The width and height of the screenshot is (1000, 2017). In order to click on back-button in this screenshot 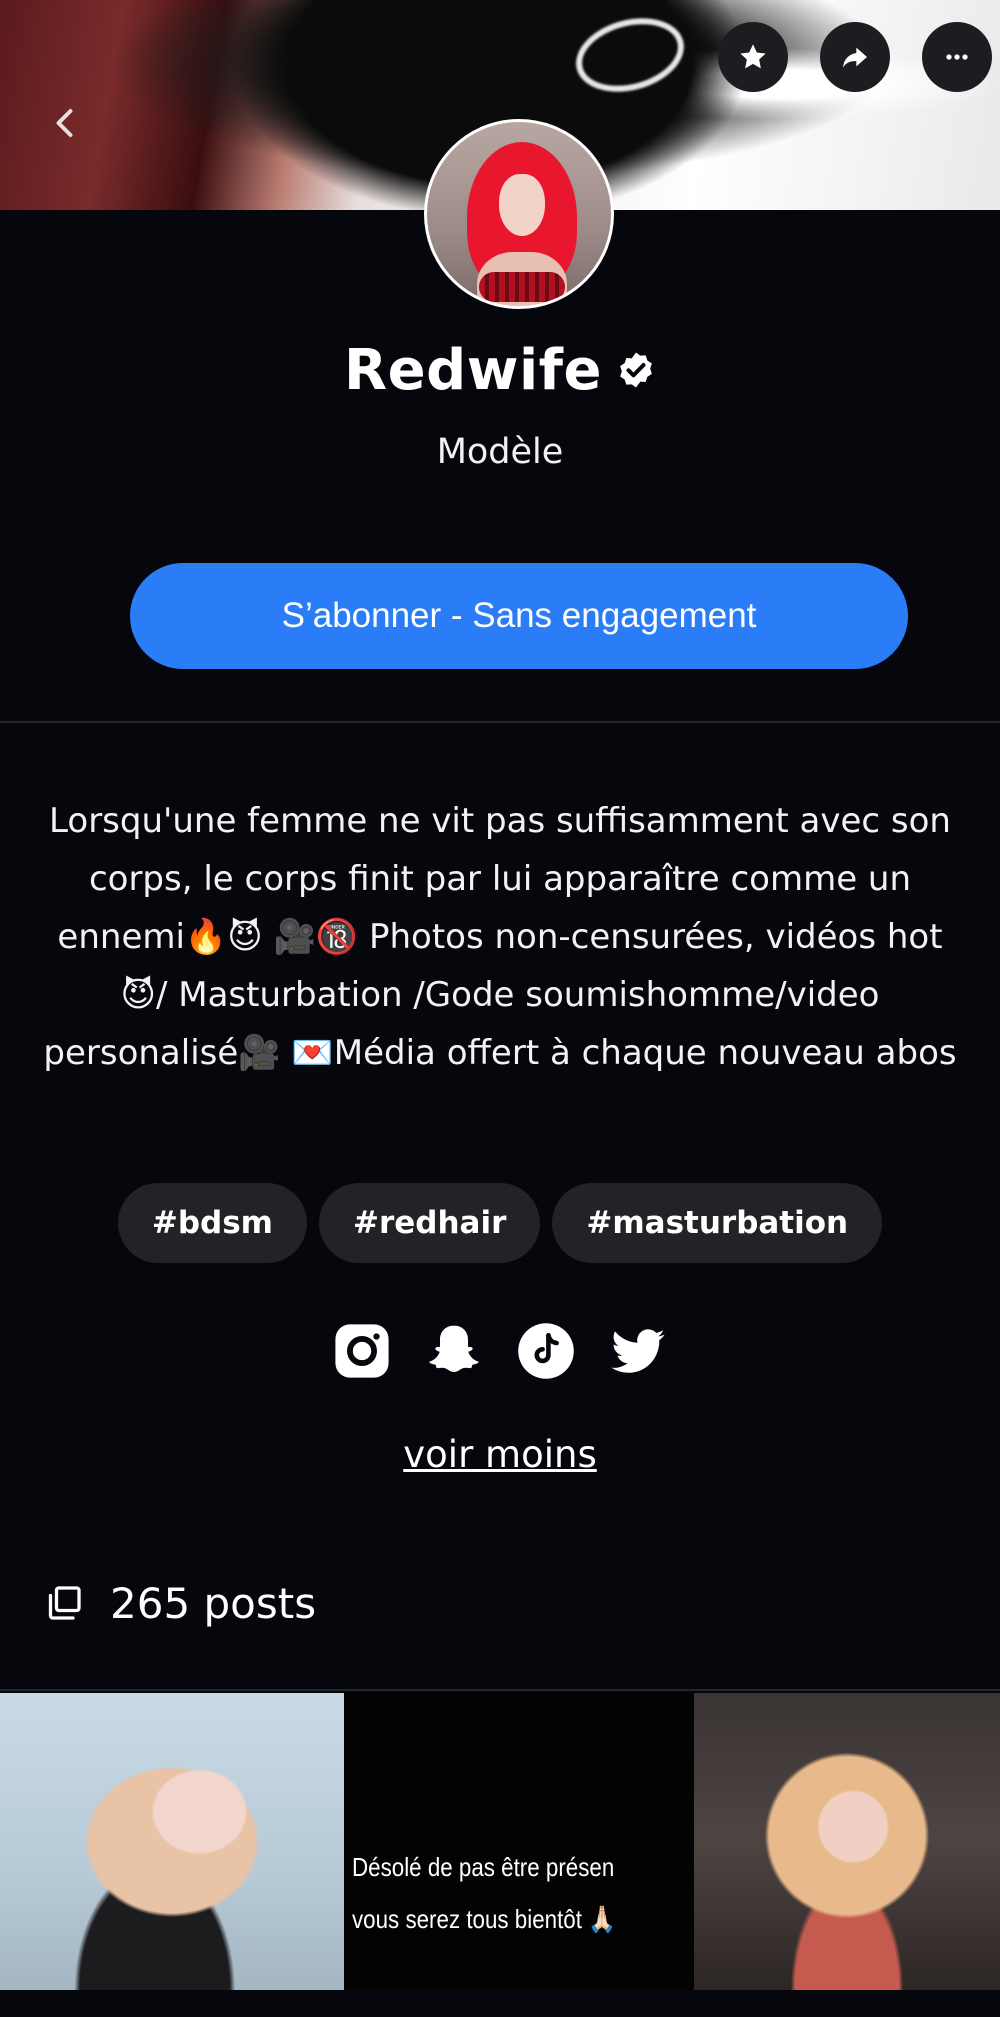, I will do `click(68, 125)`.